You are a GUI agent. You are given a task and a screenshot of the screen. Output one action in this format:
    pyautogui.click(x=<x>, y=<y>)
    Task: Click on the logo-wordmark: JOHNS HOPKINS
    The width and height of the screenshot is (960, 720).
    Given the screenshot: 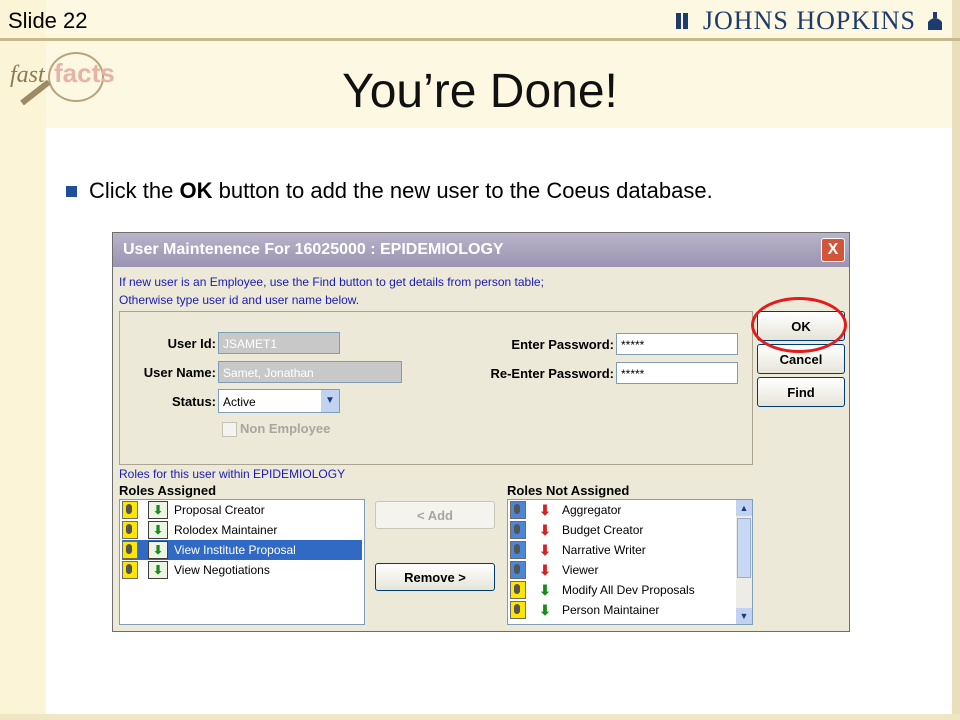 What is the action you would take?
    pyautogui.click(x=809, y=20)
    